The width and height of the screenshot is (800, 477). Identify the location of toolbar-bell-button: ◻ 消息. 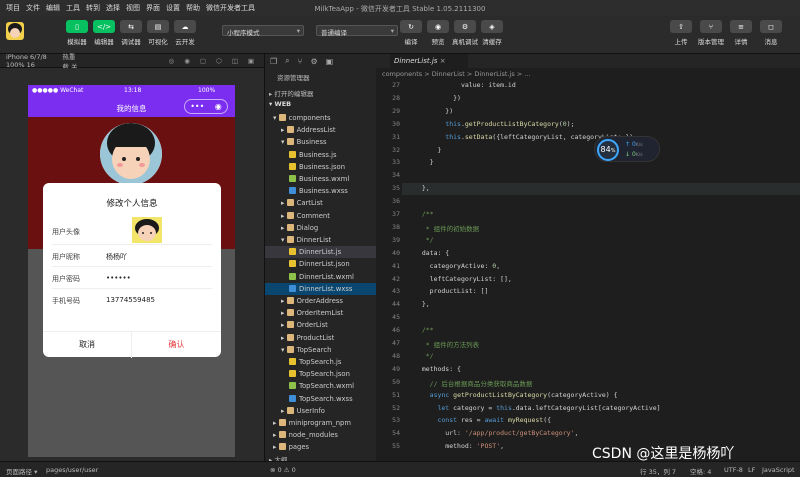
(771, 33).